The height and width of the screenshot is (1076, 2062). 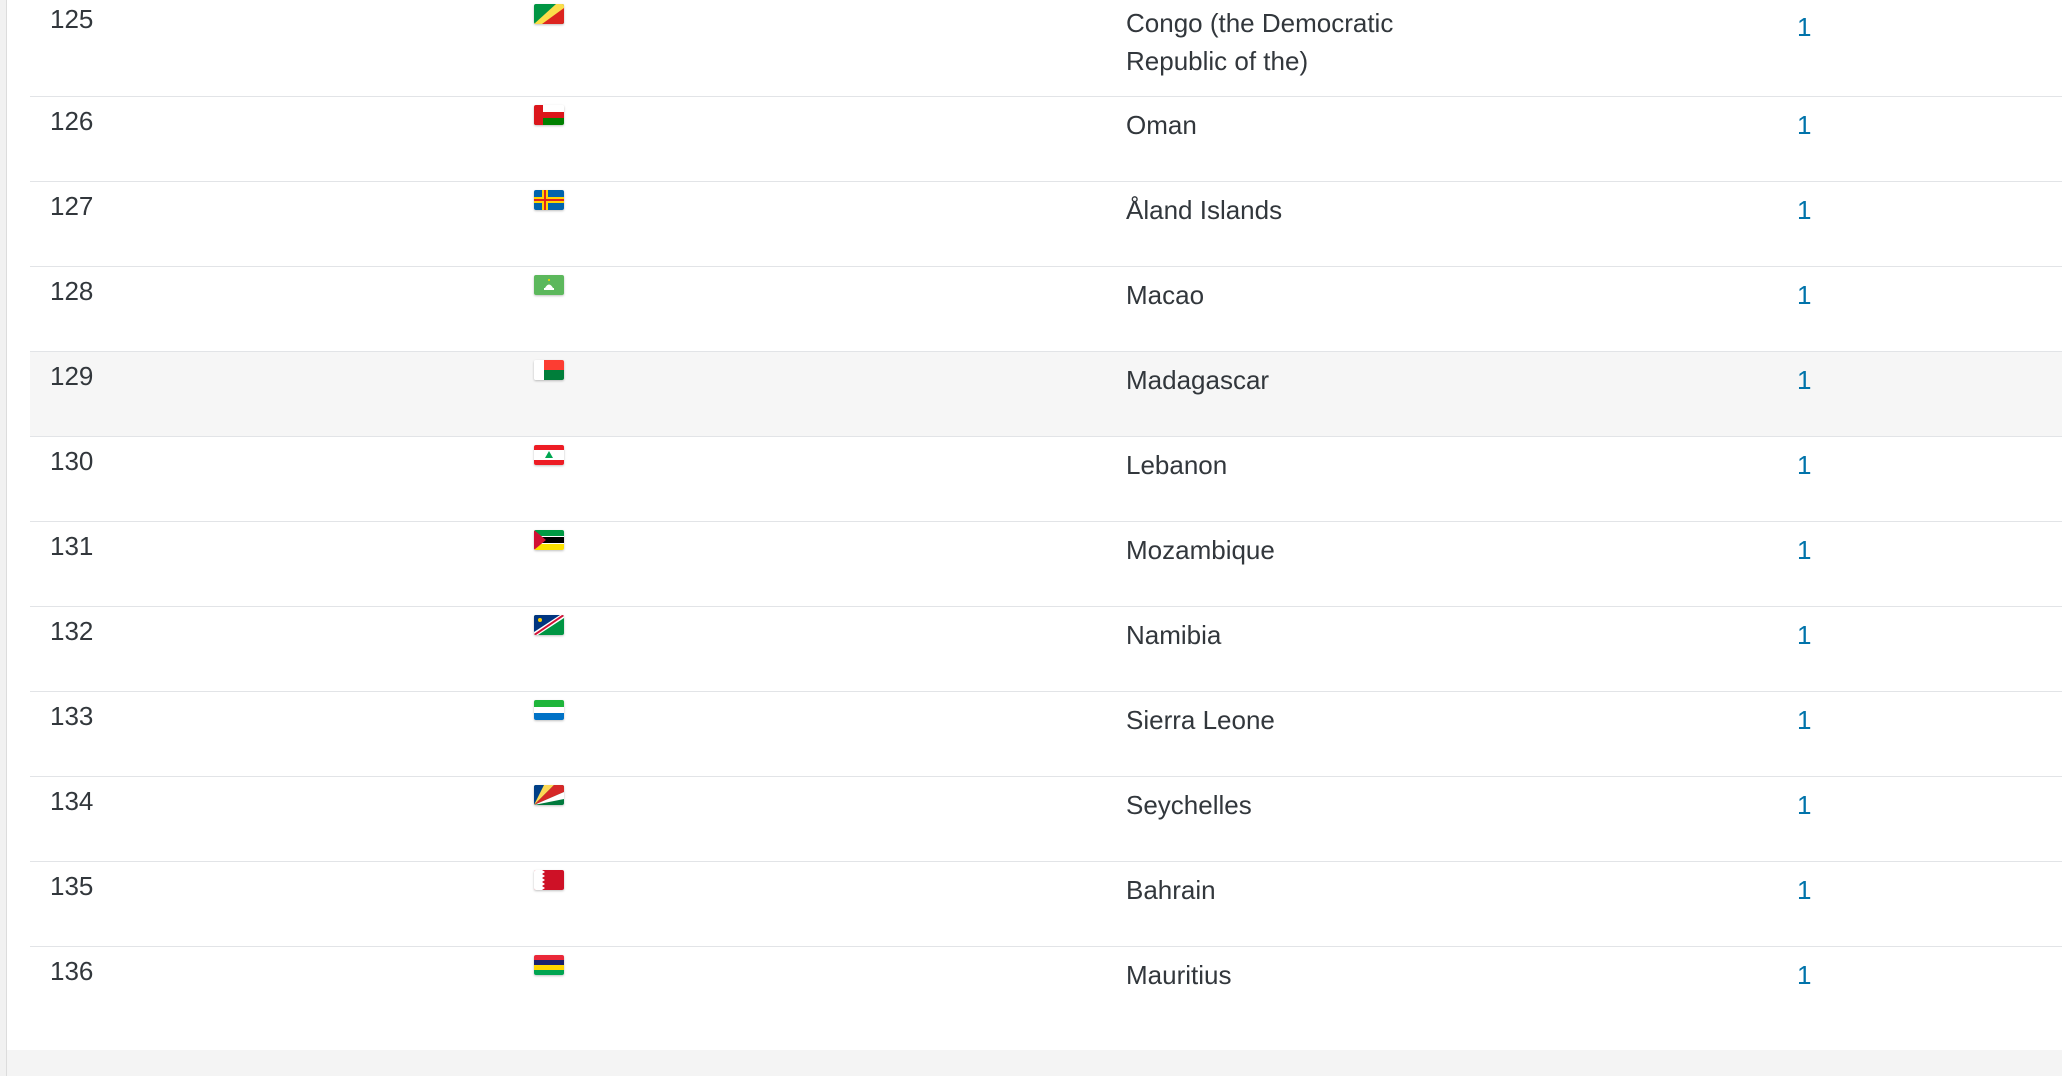 I want to click on table-row: 127 Åland Islands 1, so click(x=1046, y=224).